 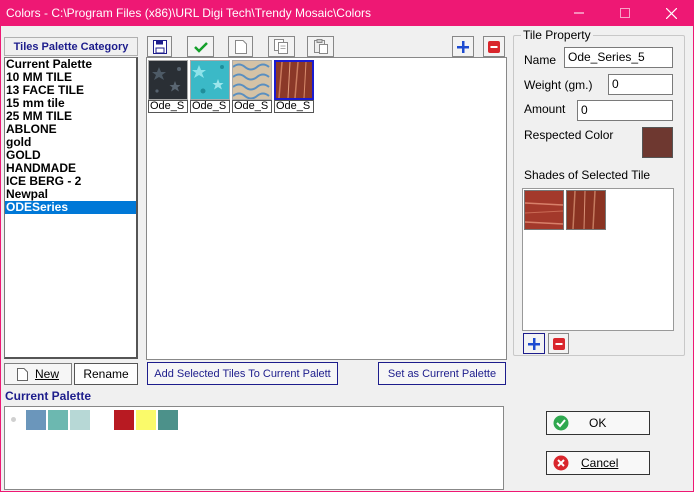 I want to click on paste-button, so click(x=320, y=46).